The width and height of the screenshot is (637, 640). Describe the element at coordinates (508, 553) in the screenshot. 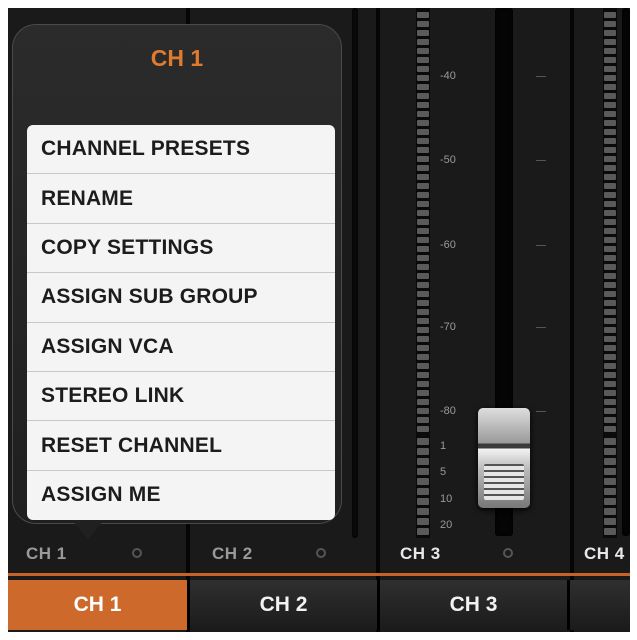

I see `ch3-pan-knob` at that location.